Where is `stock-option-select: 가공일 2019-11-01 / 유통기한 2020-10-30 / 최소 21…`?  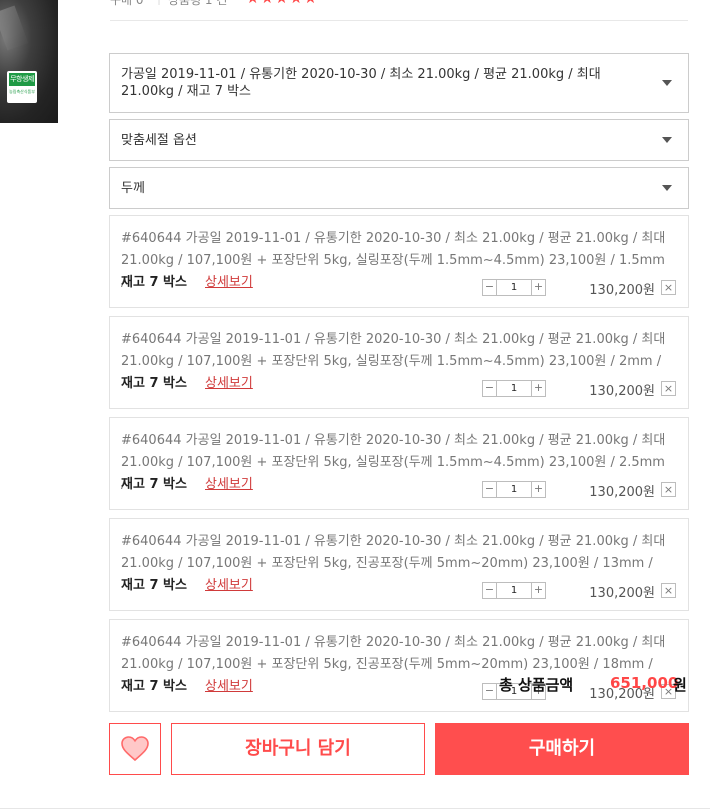 stock-option-select: 가공일 2019-11-01 / 유통기한 2020-10-30 / 최소 21… is located at coordinates (399, 83).